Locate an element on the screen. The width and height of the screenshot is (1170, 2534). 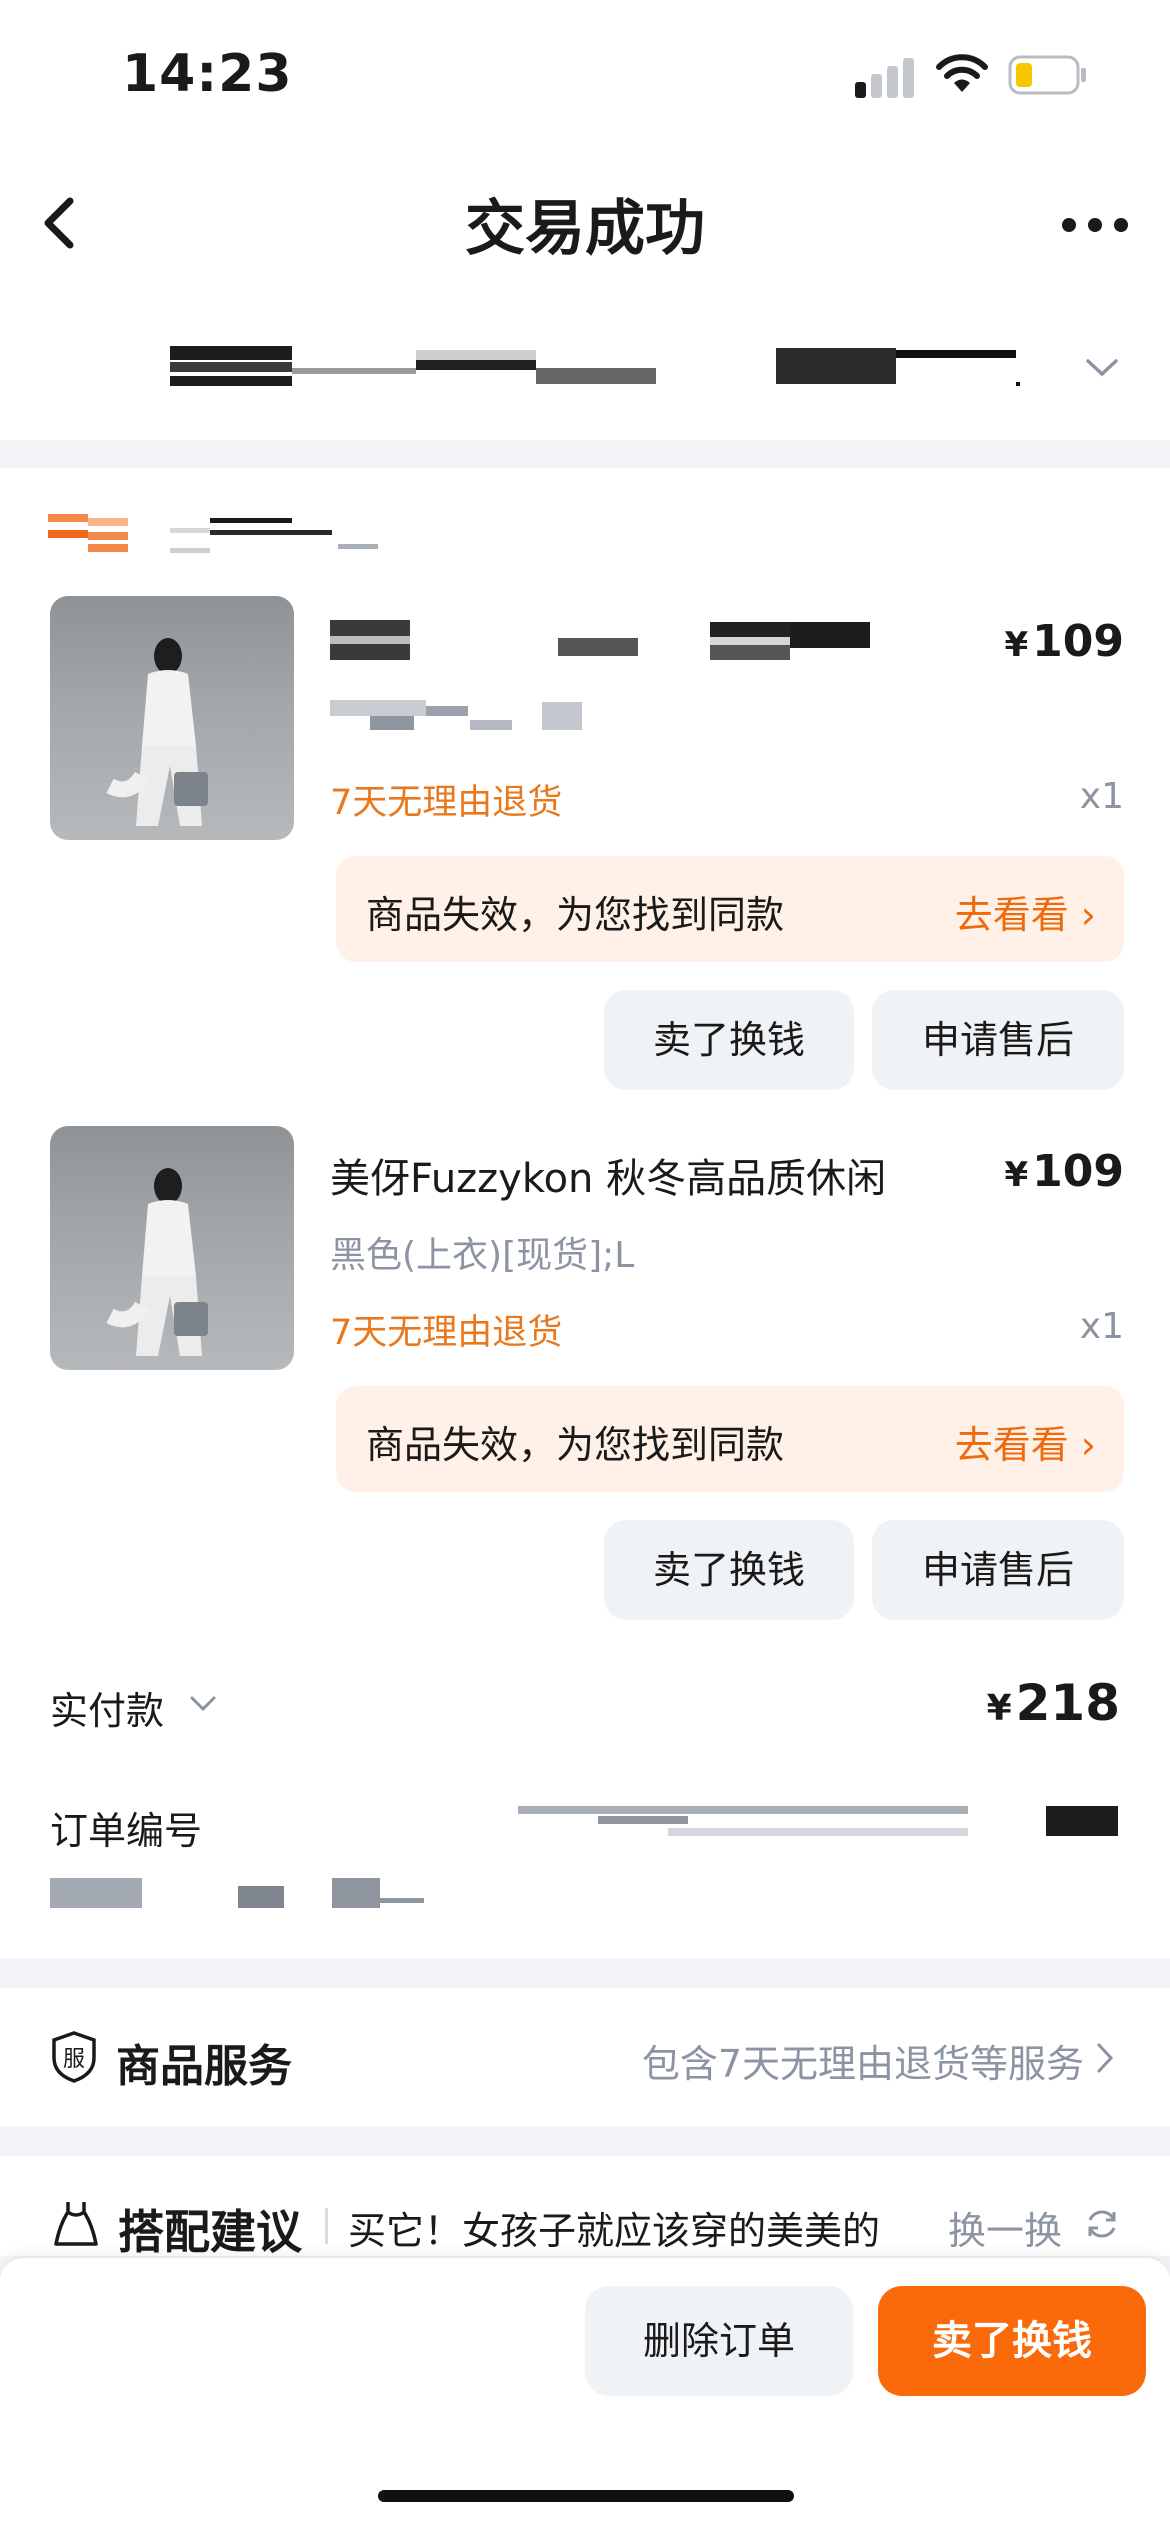
sell-for-cash-primary-button: 卖了换钱 is located at coordinates (1012, 2341).